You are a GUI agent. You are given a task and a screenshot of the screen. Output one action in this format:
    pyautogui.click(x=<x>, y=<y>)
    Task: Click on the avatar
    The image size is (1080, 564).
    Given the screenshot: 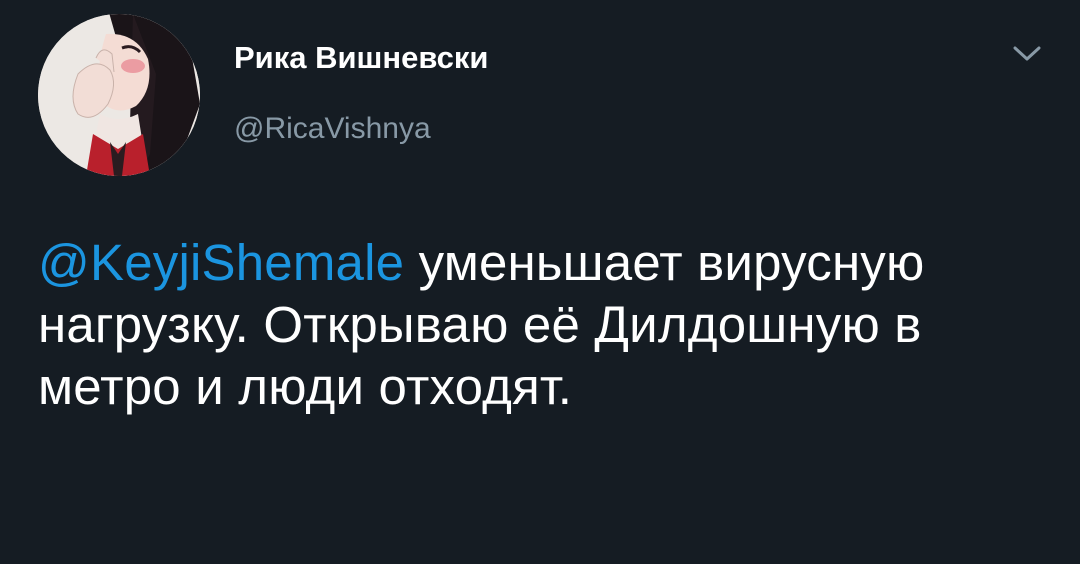 What is the action you would take?
    pyautogui.click(x=119, y=95)
    